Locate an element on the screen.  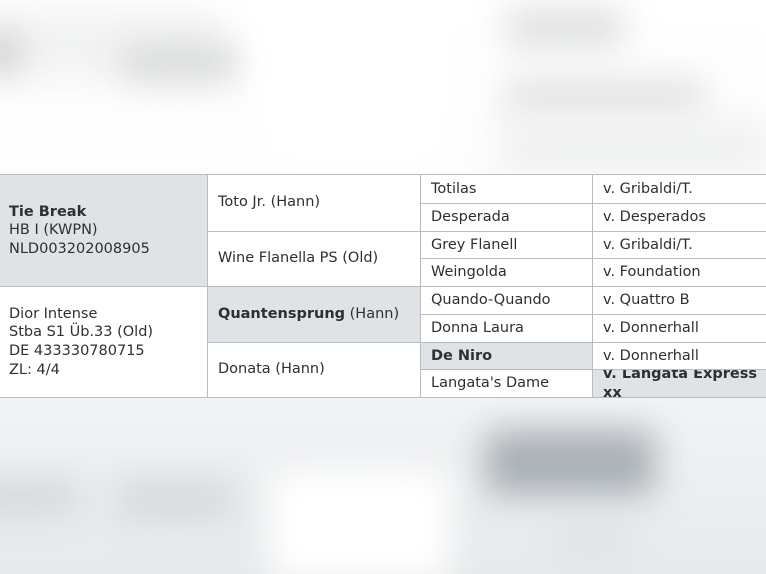
gen4-name-2: v. Gribaldi/T. is located at coordinates (648, 244).